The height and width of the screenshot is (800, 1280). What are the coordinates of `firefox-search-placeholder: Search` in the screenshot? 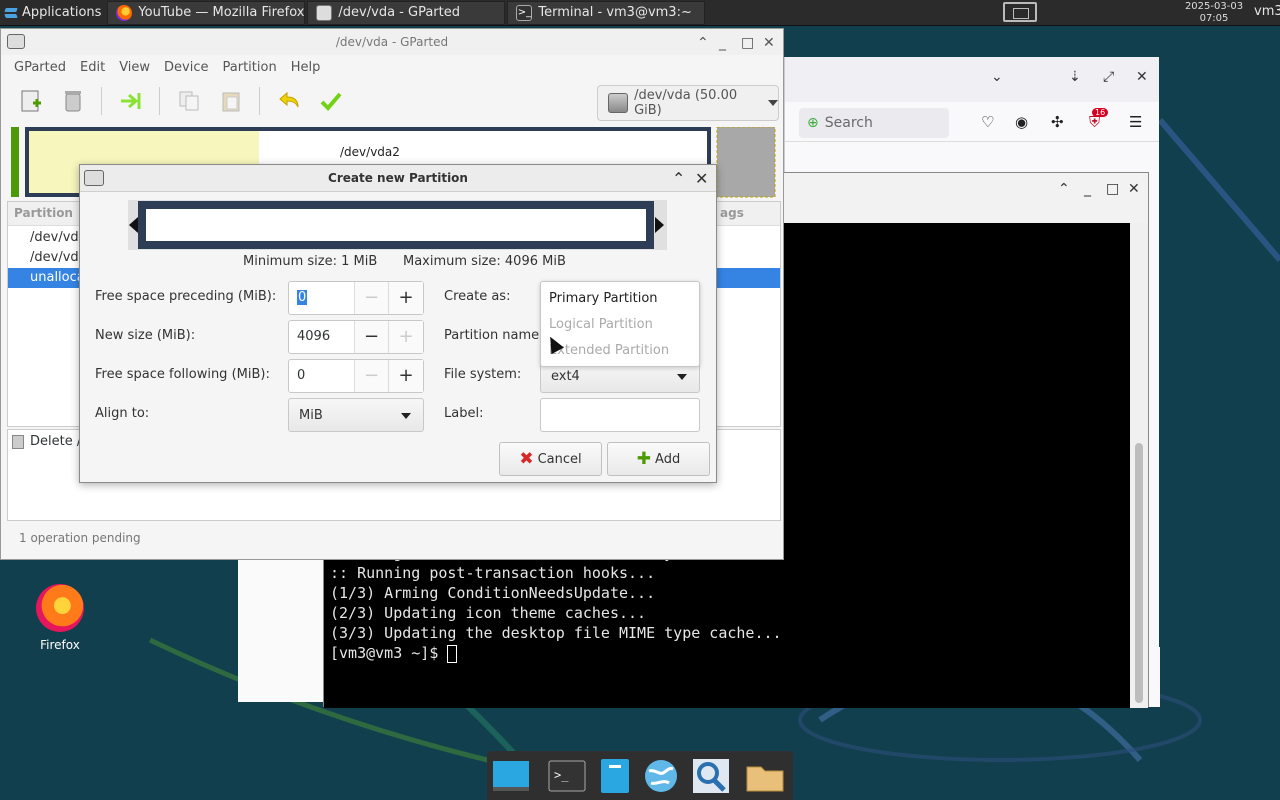 It's located at (848, 123).